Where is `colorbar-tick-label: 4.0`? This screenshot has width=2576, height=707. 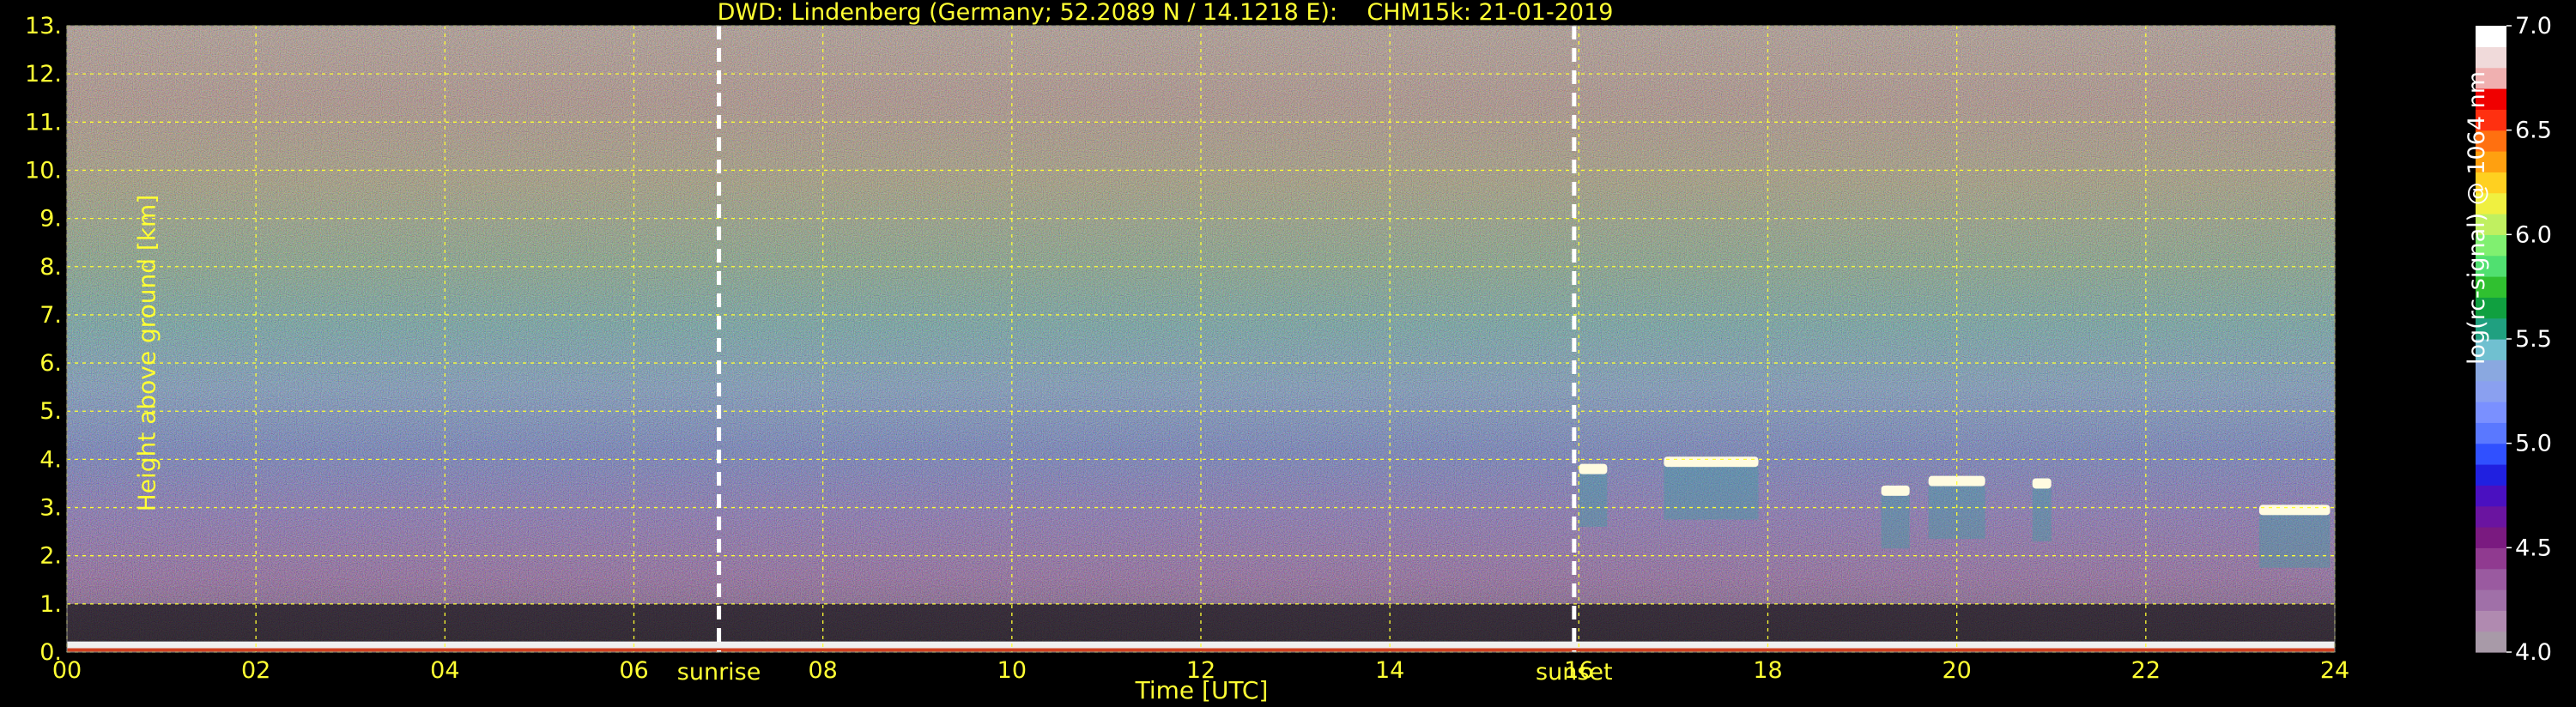
colorbar-tick-label: 4.0 is located at coordinates (2533, 653).